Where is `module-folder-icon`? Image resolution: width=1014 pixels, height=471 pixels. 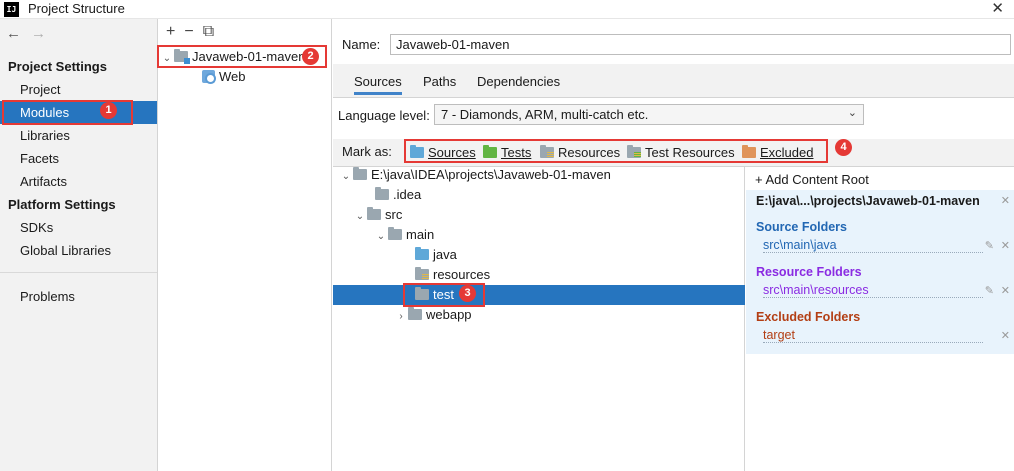
module-folder-icon is located at coordinates (182, 56).